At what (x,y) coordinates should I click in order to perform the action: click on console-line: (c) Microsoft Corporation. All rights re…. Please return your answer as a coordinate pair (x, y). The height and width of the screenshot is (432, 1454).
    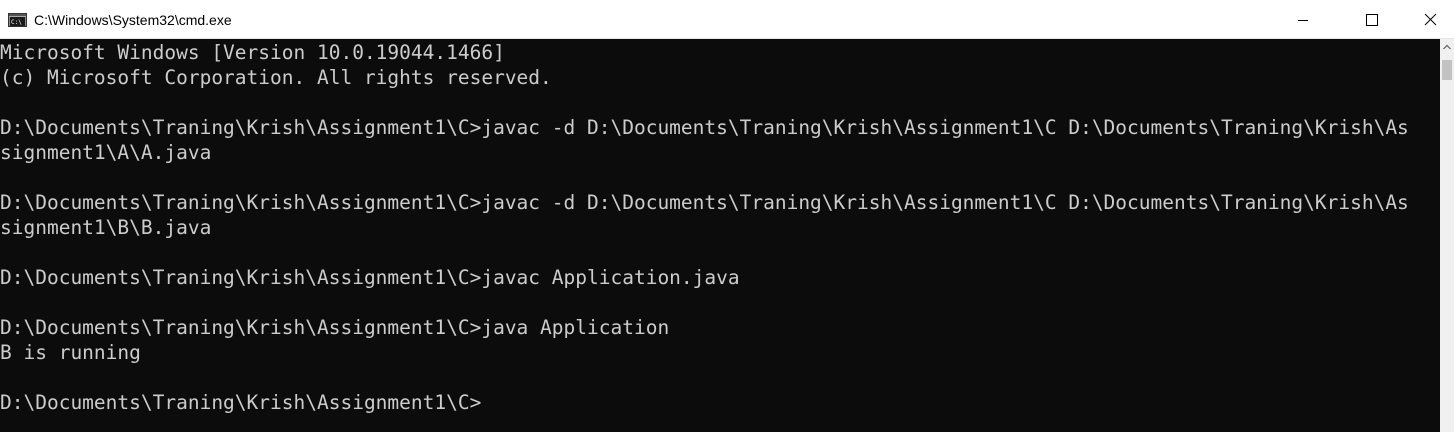
    Looking at the image, I should click on (276, 77).